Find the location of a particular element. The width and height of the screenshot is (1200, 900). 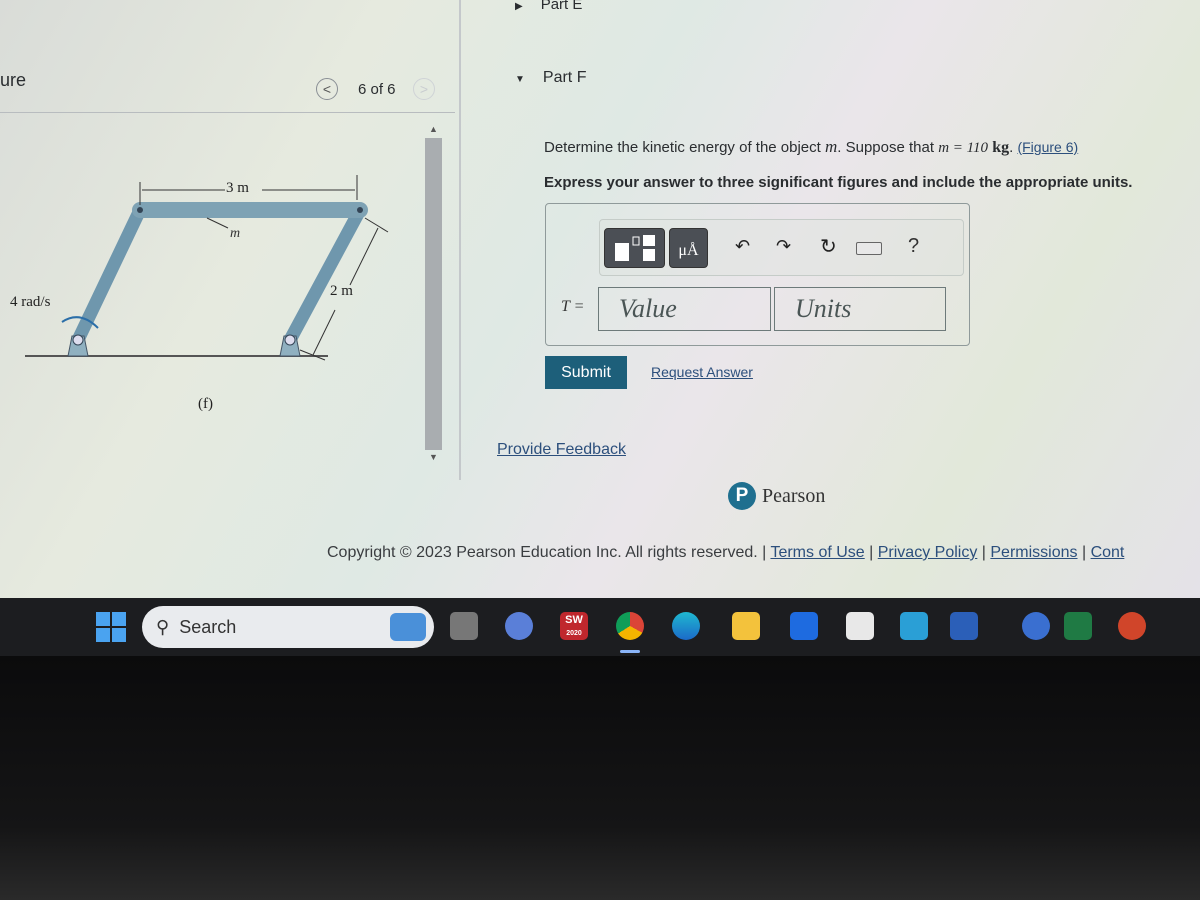

answer-box: μÅ ↶ ↷ ↻ ? T = is located at coordinates (757, 274).